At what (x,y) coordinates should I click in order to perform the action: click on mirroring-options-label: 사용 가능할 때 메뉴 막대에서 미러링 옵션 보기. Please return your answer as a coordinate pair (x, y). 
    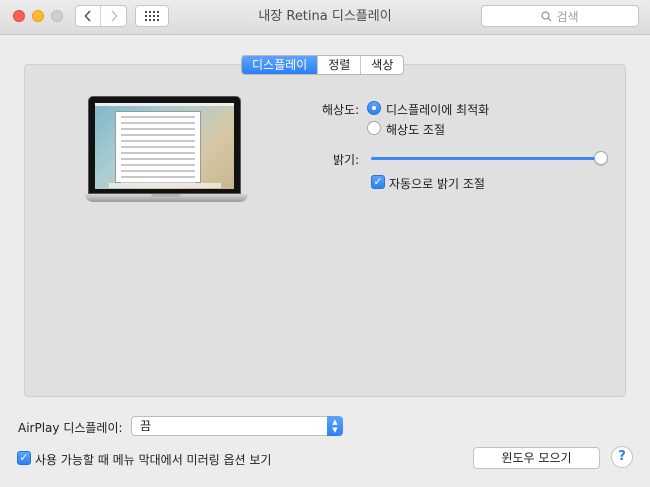
    Looking at the image, I should click on (153, 459).